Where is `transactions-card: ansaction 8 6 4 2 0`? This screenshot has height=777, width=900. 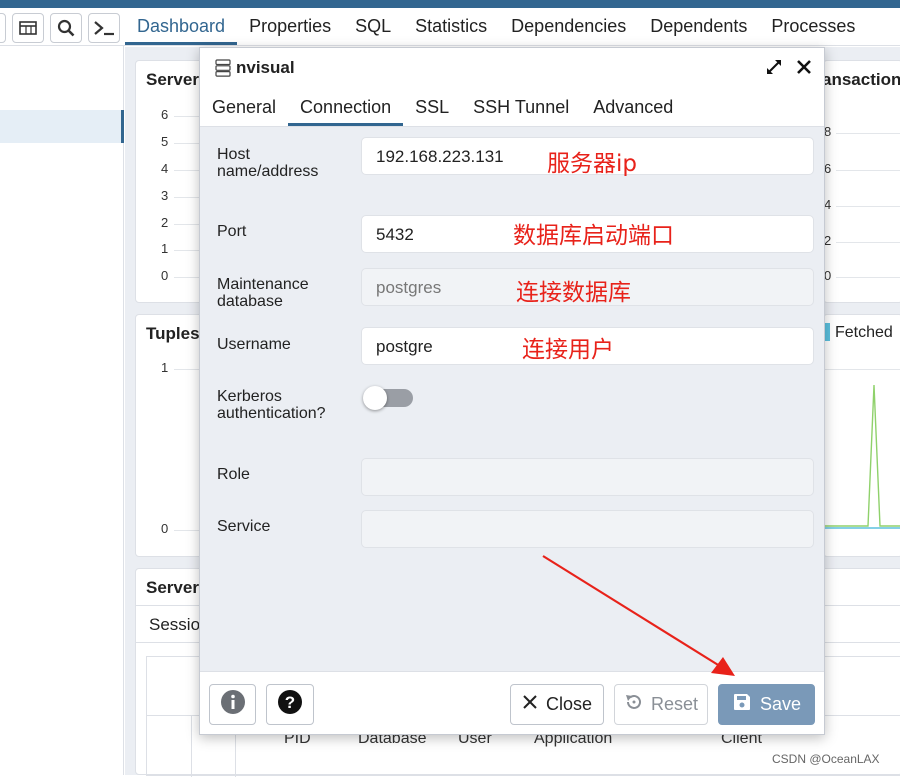
transactions-card: ansaction 8 6 4 2 0 is located at coordinates (861, 181).